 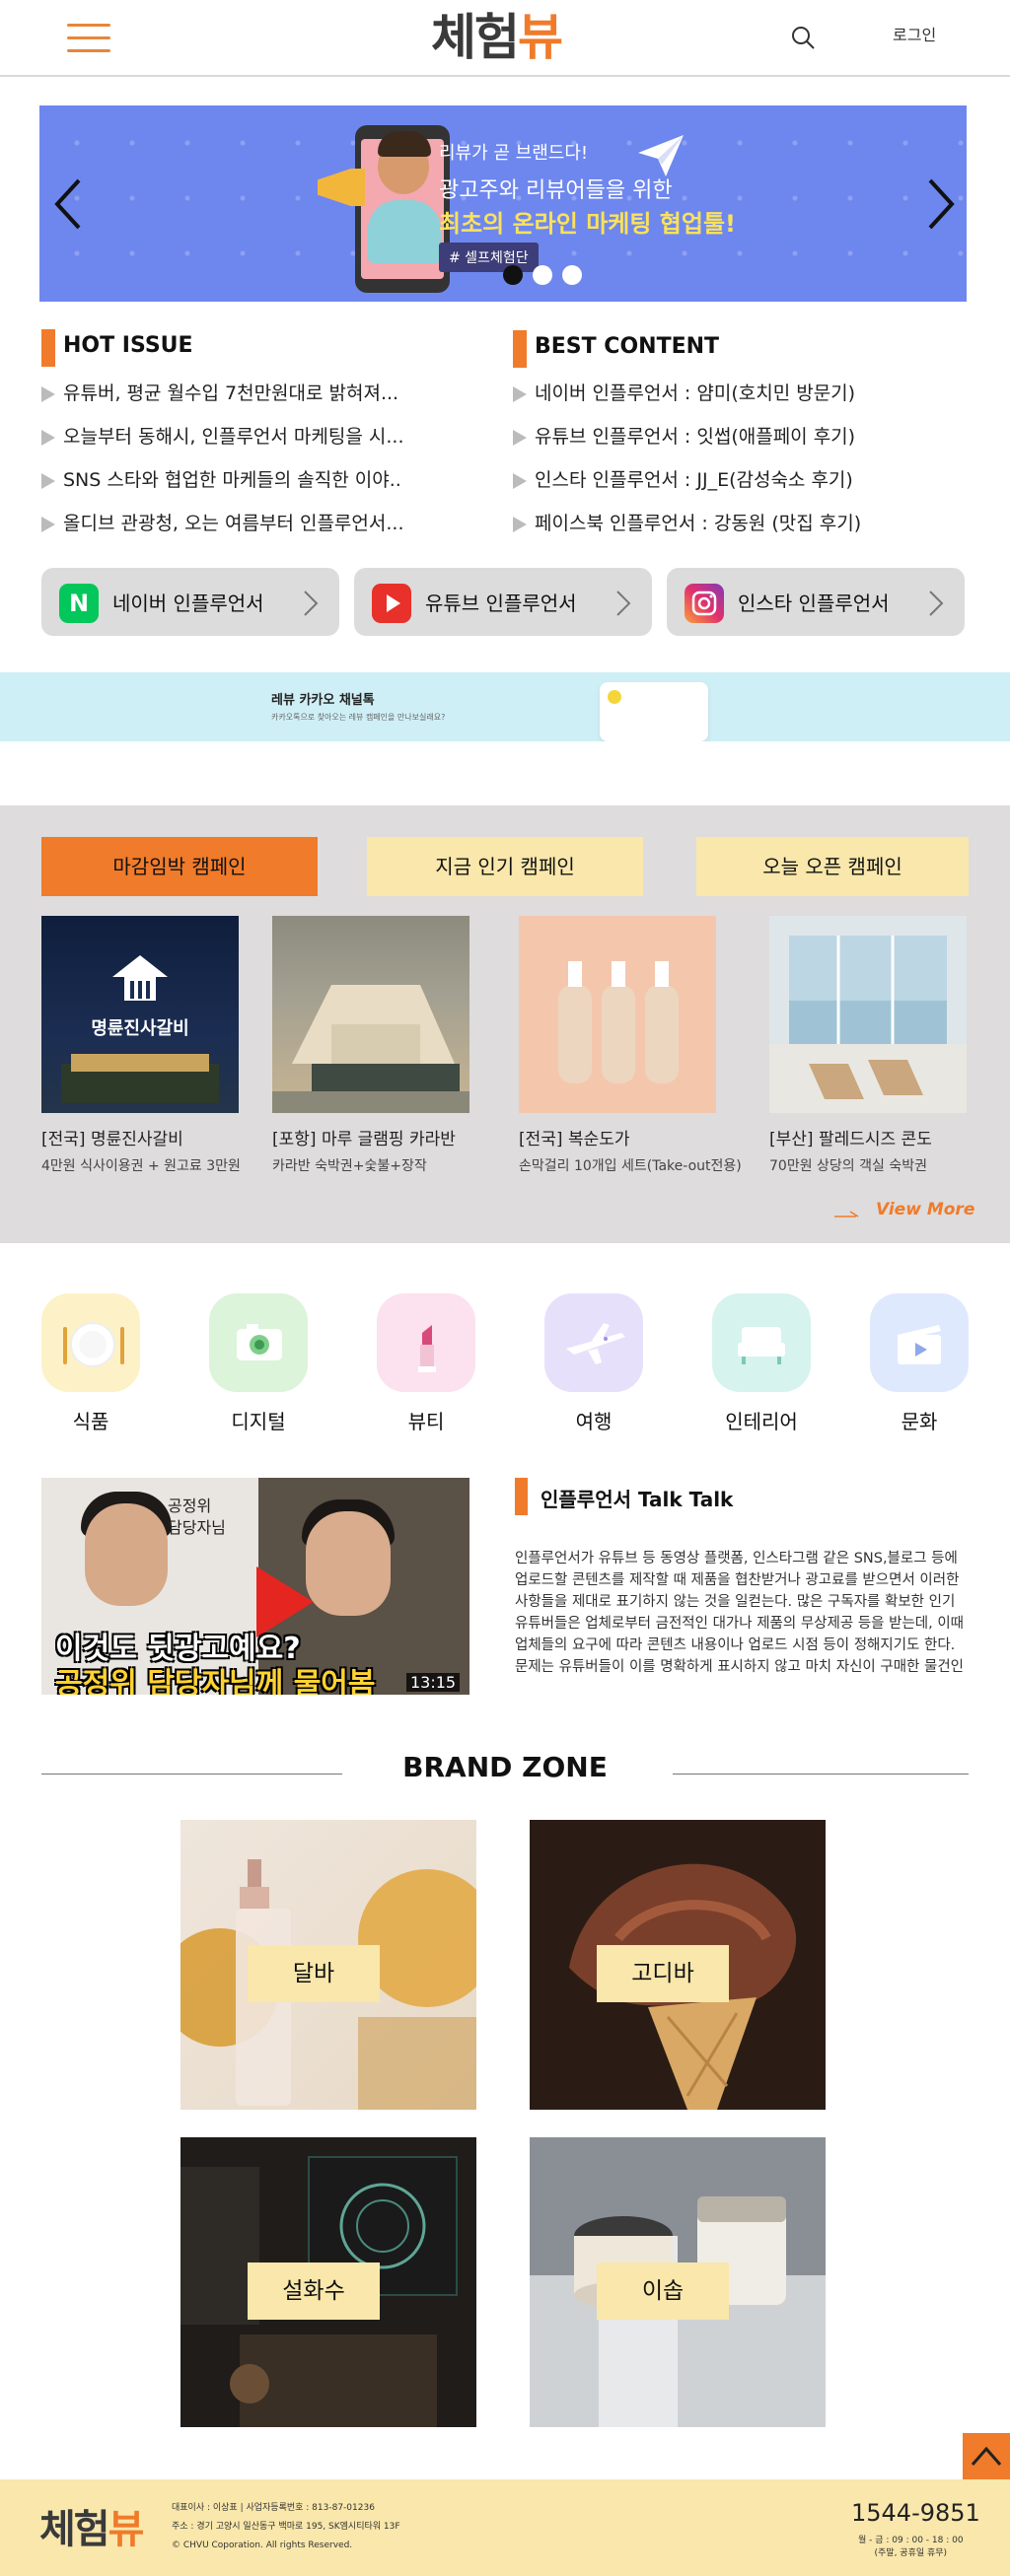 I want to click on brand-label: 이솝, so click(x=663, y=2291).